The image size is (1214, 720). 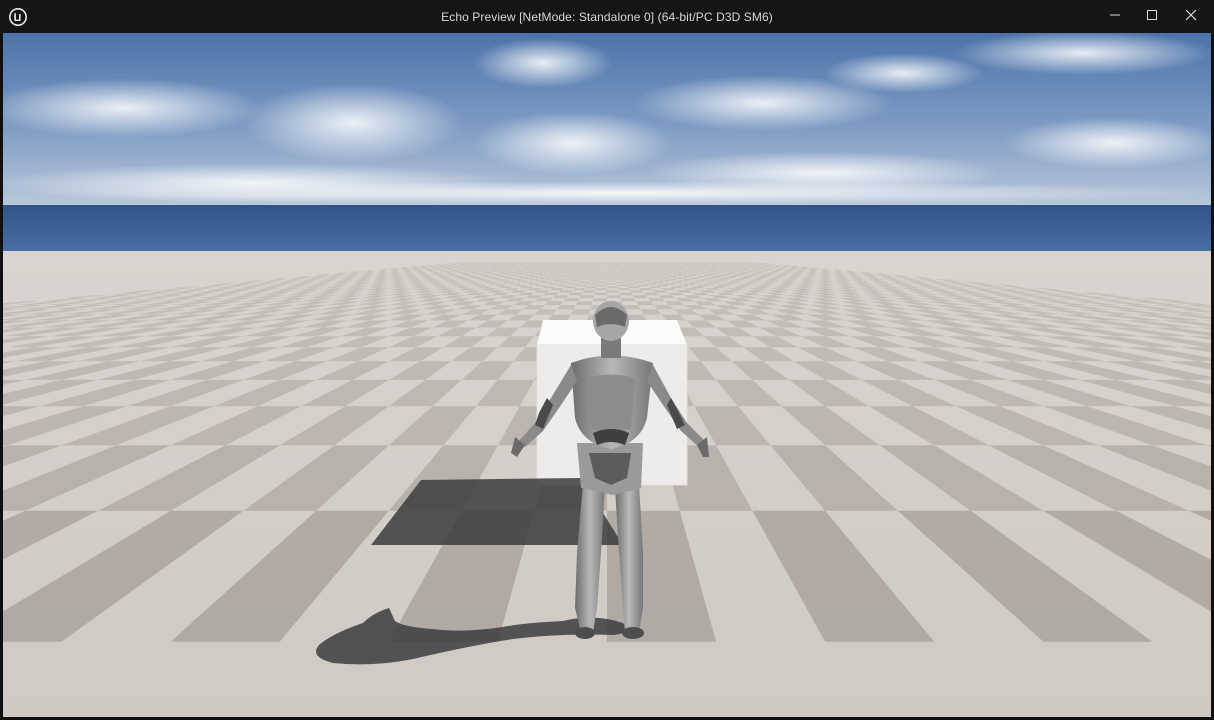 I want to click on maximize-button, so click(x=1152, y=15).